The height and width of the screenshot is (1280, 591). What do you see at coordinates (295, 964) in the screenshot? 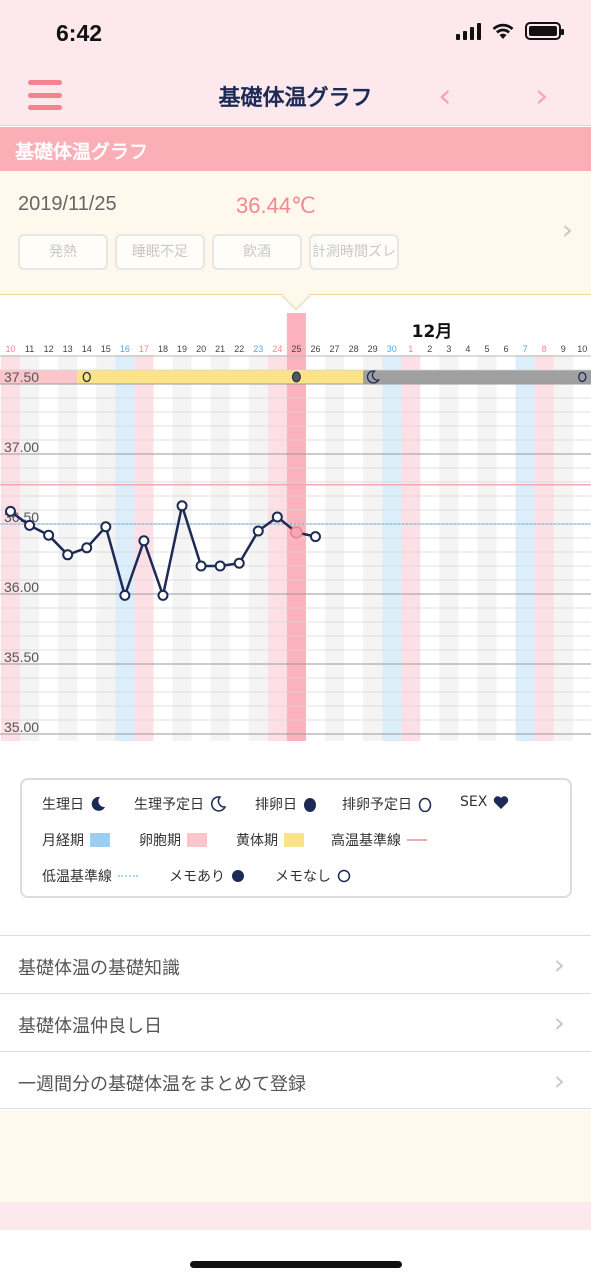
I see `link-basics: 基礎体温の基礎知識 ›` at bounding box center [295, 964].